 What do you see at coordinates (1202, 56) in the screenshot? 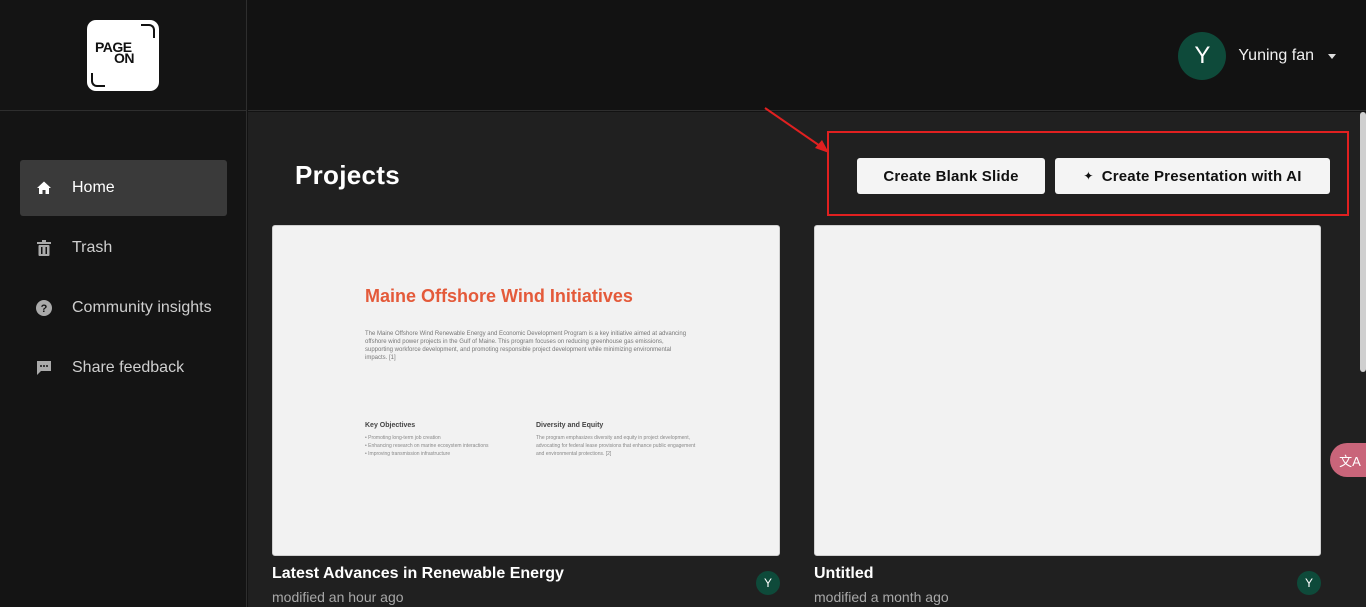
I see `avatar: Y` at bounding box center [1202, 56].